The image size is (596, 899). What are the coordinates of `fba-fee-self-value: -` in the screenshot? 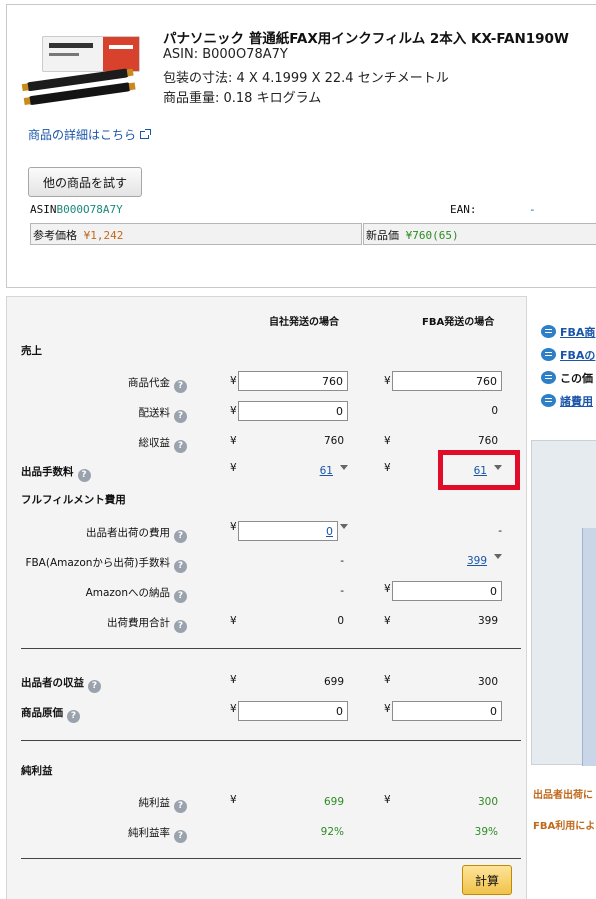 It's located at (342, 561).